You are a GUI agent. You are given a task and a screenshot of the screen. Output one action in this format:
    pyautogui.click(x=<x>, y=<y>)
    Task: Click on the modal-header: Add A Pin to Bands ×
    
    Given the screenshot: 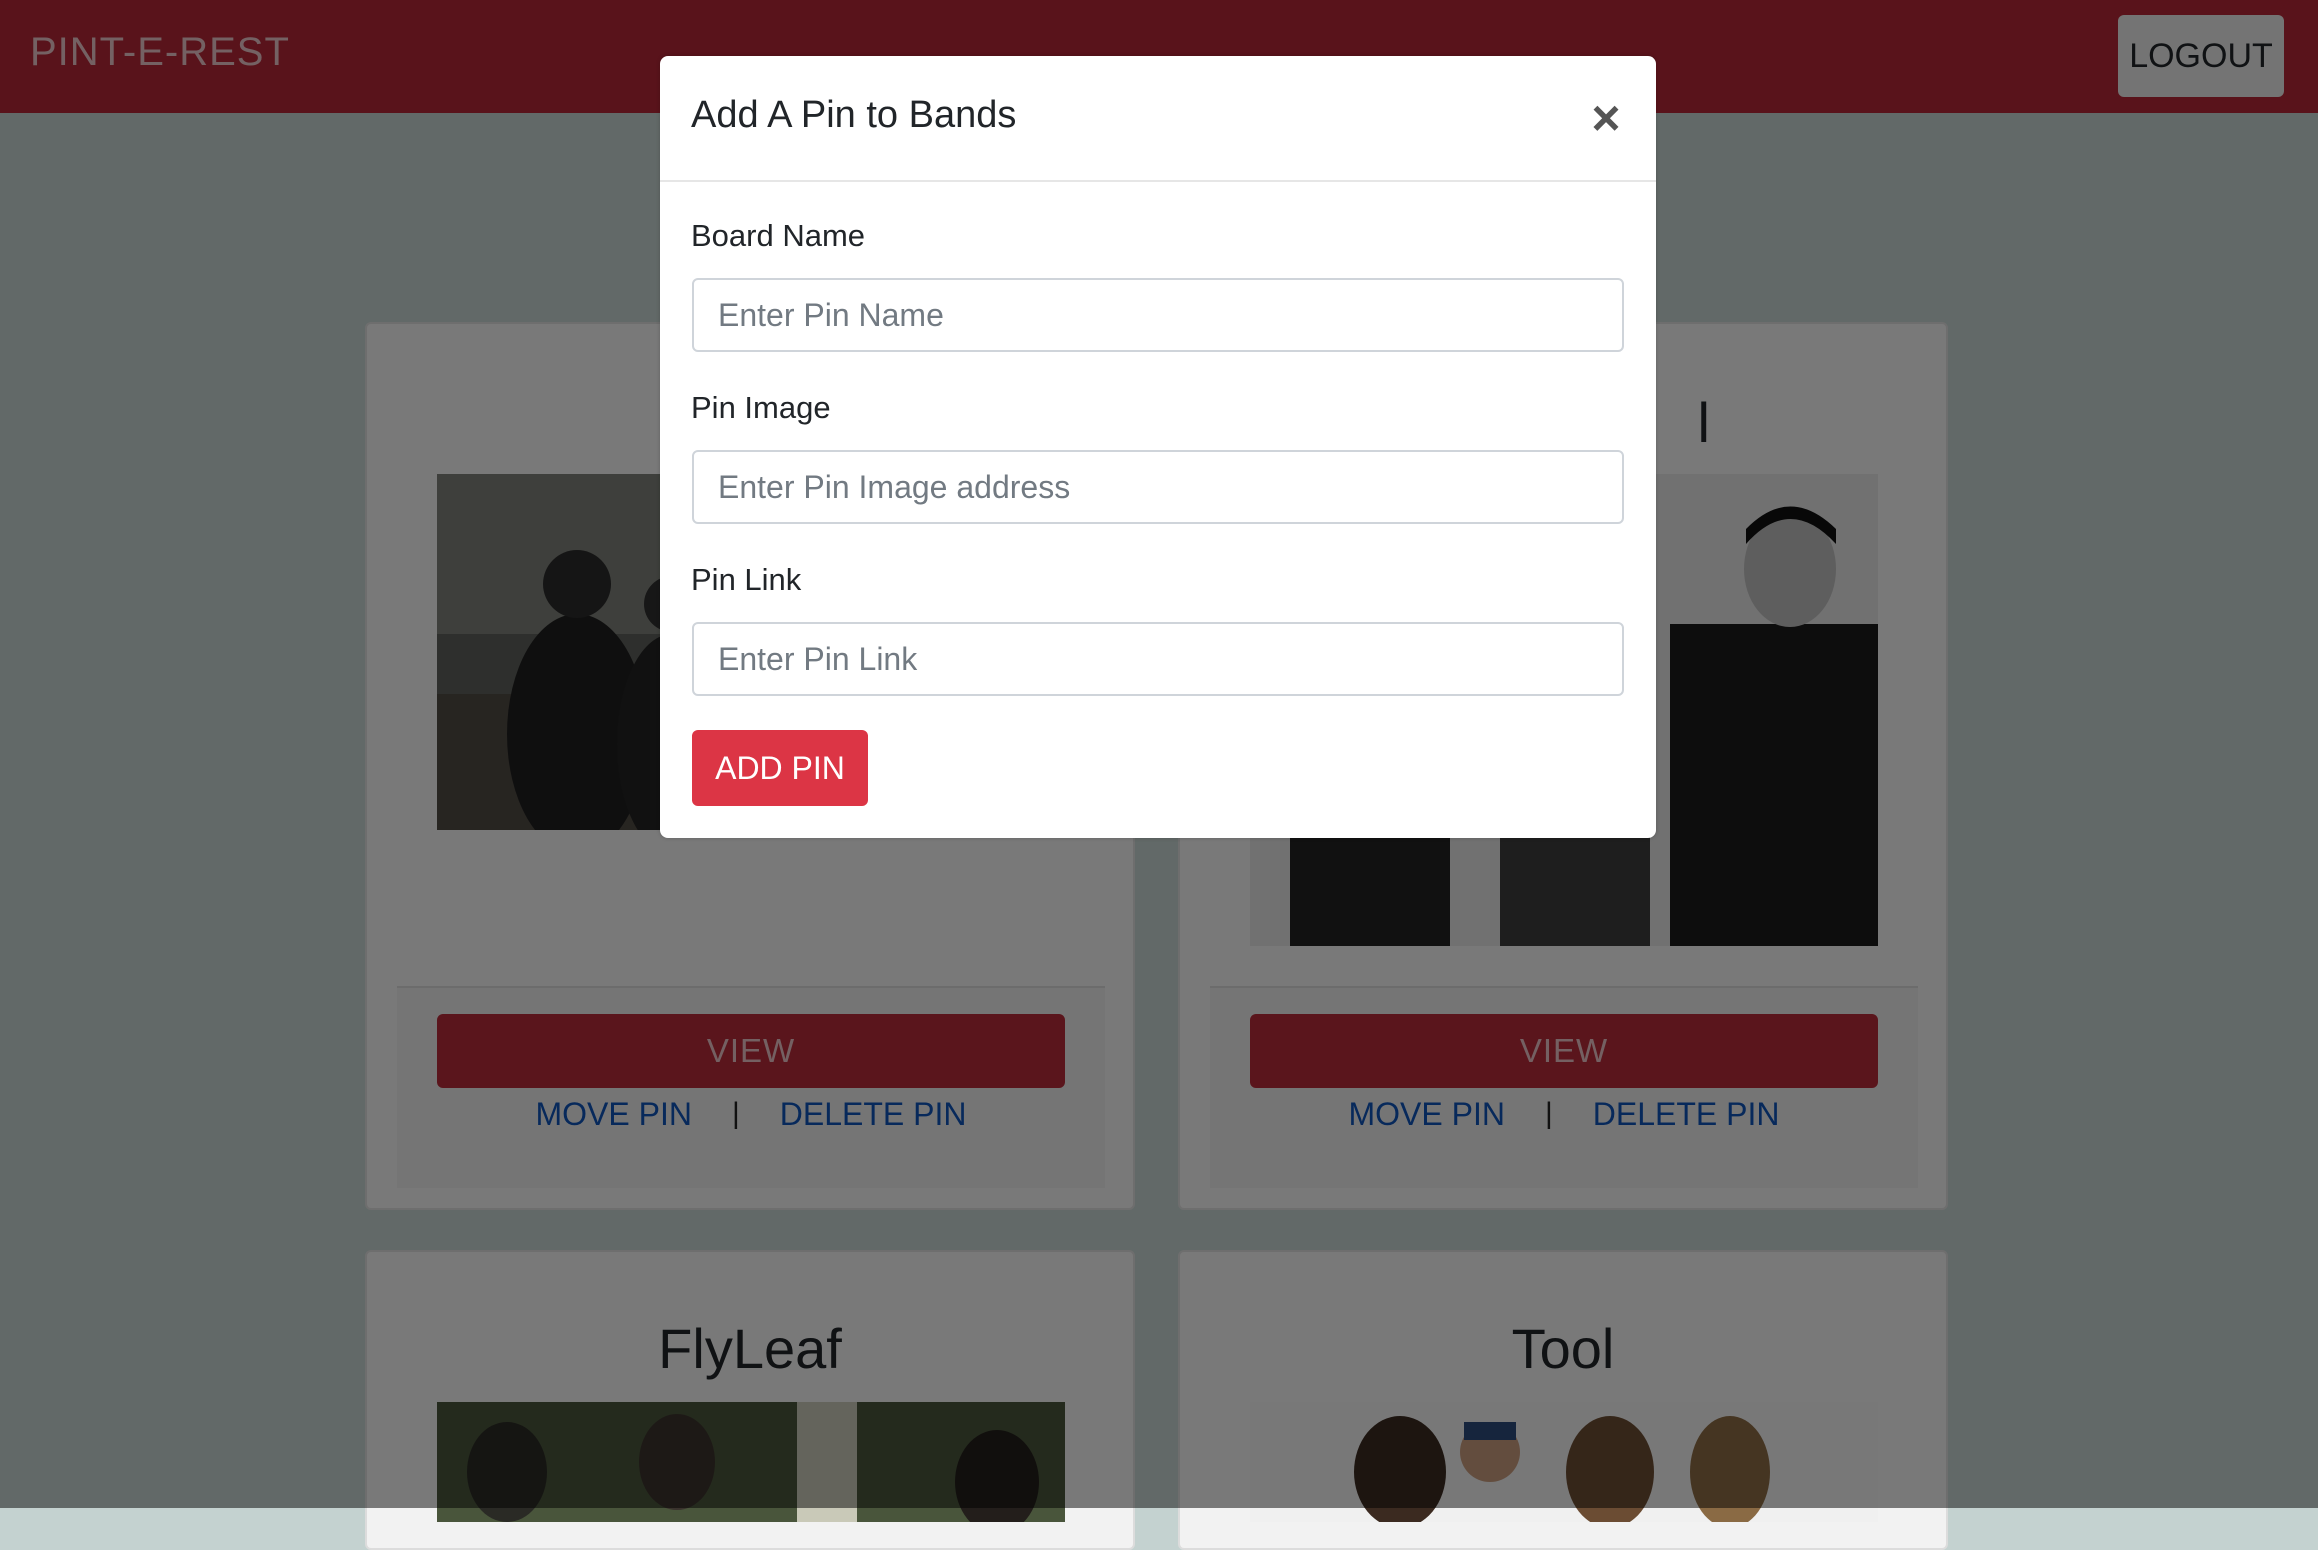 What is the action you would take?
    pyautogui.click(x=1158, y=119)
    